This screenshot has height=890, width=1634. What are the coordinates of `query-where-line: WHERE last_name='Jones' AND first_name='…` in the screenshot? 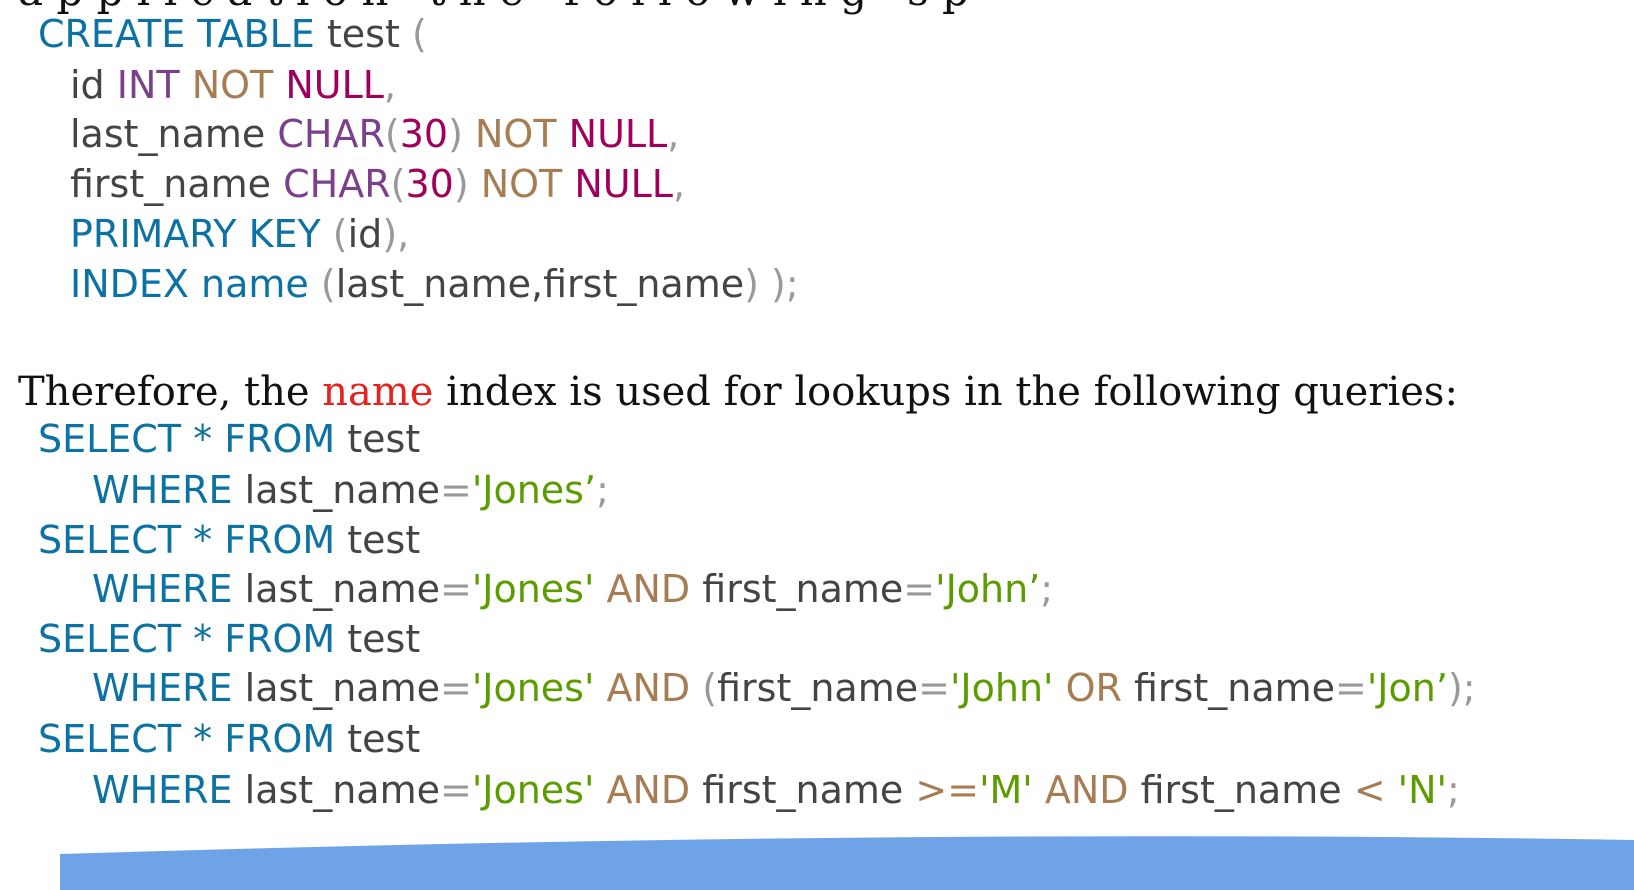 It's located at (572, 589).